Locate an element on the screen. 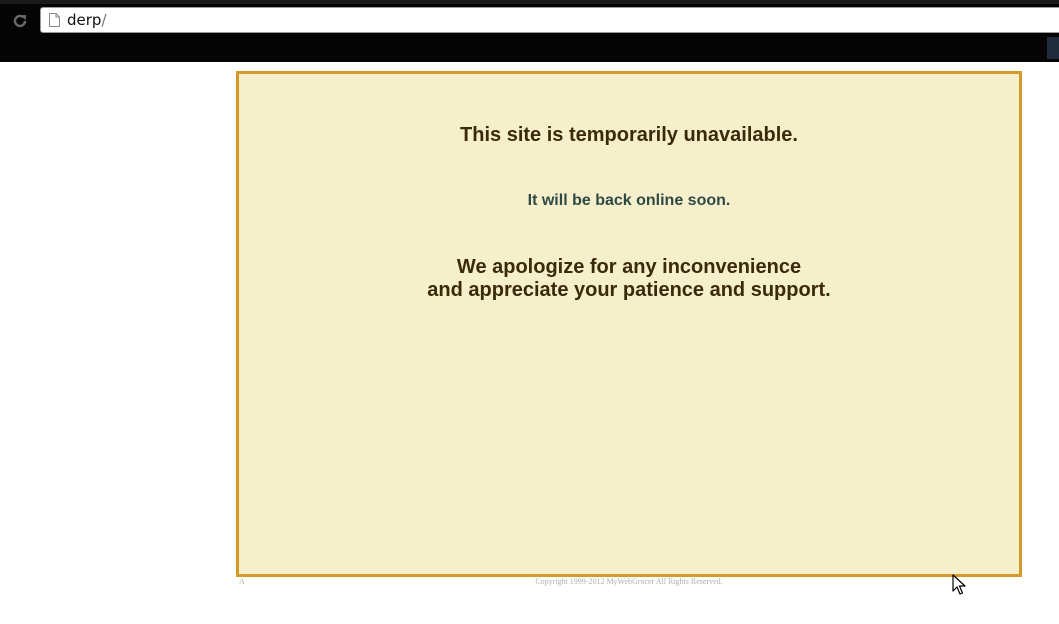 The image size is (1059, 624). url-host: derp is located at coordinates (84, 20).